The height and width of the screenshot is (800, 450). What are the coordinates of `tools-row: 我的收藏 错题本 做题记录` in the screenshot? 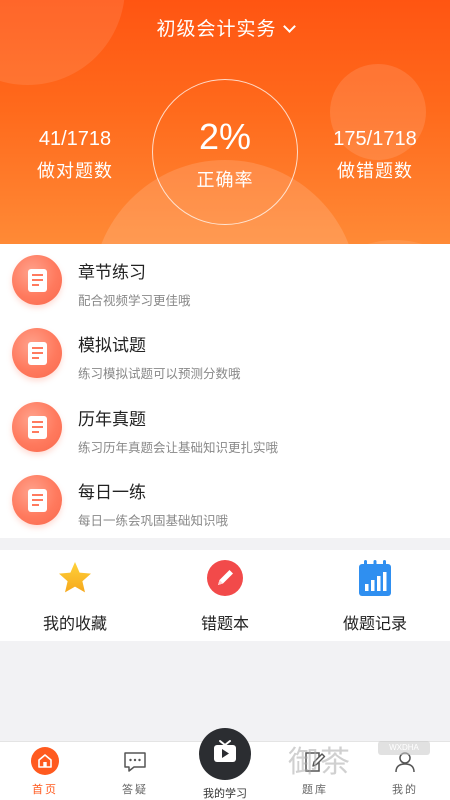 It's located at (225, 595).